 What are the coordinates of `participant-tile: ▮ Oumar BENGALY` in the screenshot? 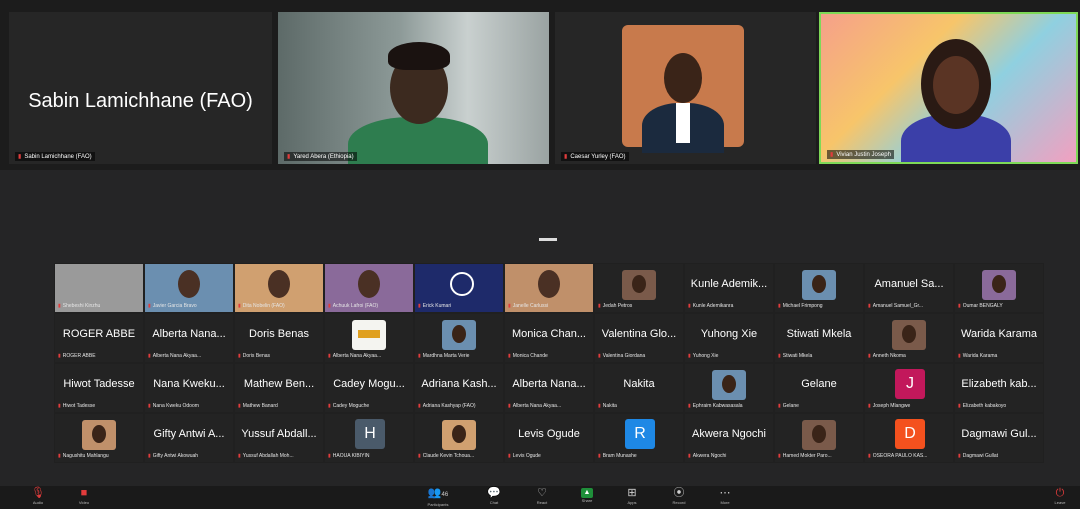 It's located at (999, 288).